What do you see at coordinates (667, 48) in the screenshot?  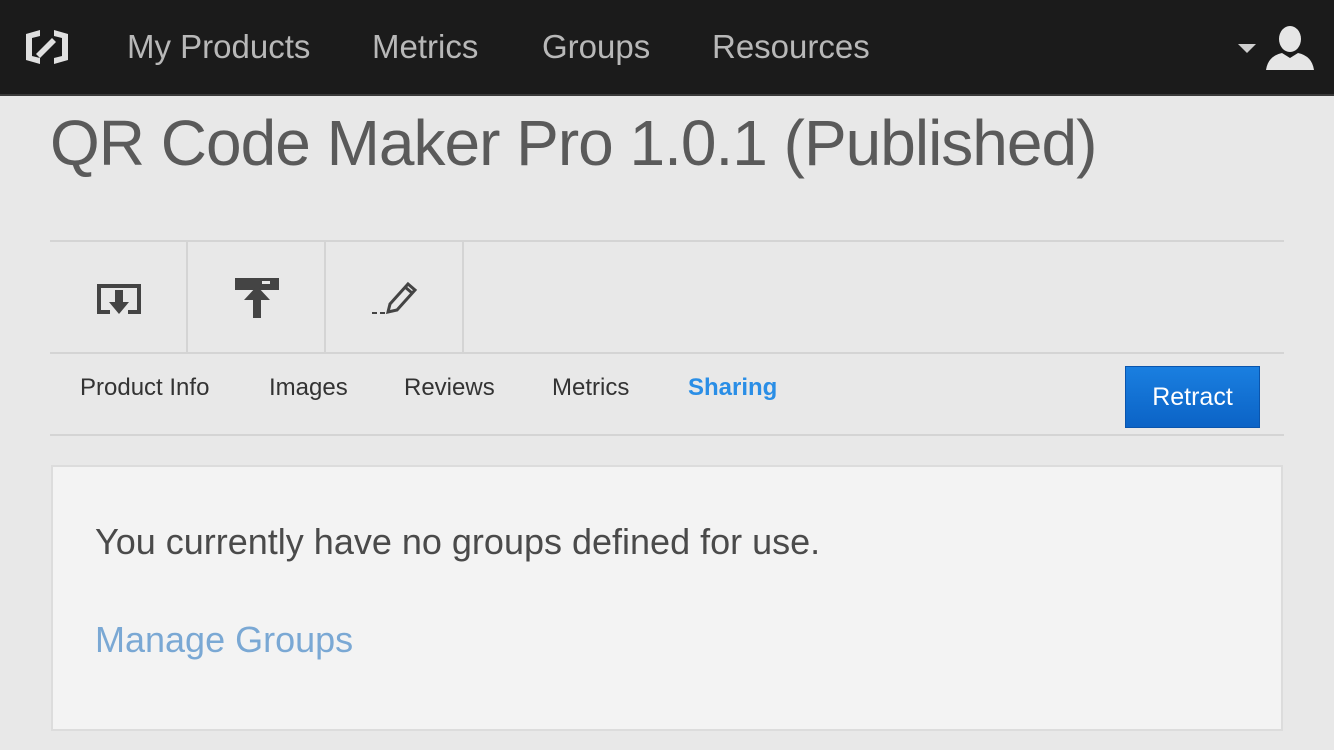 I see `top-nav-bar: My Products Metrics Groups Resources` at bounding box center [667, 48].